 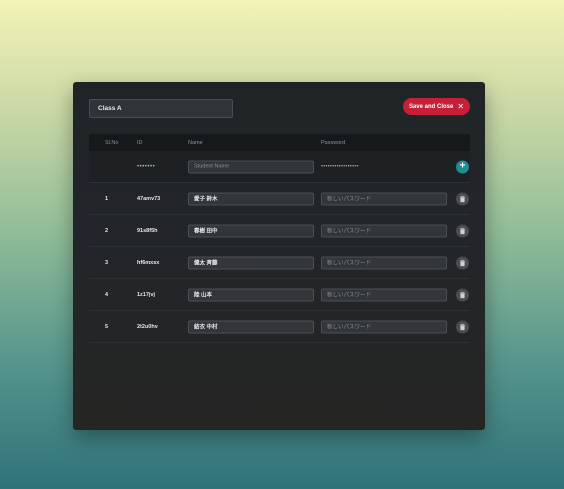 I want to click on plus-icon: +, so click(x=462, y=166).